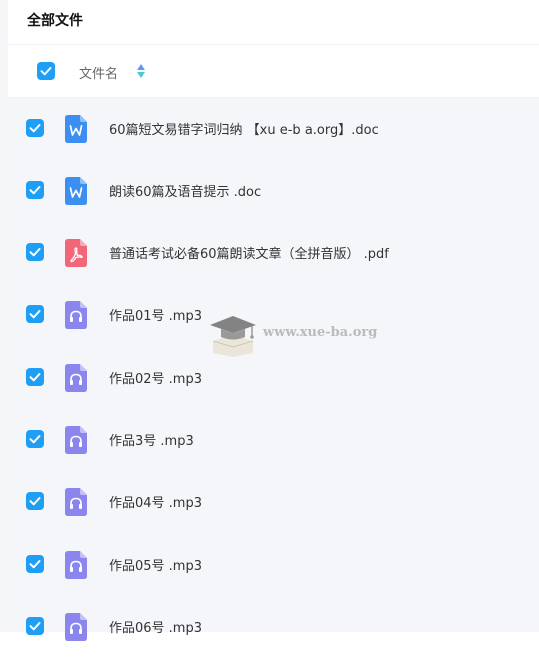 The width and height of the screenshot is (539, 658). I want to click on pdf-icon, so click(76, 253).